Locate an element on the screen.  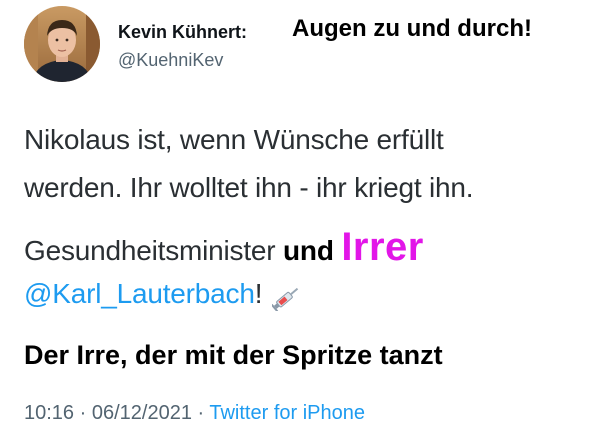
avatar-image is located at coordinates (62, 44).